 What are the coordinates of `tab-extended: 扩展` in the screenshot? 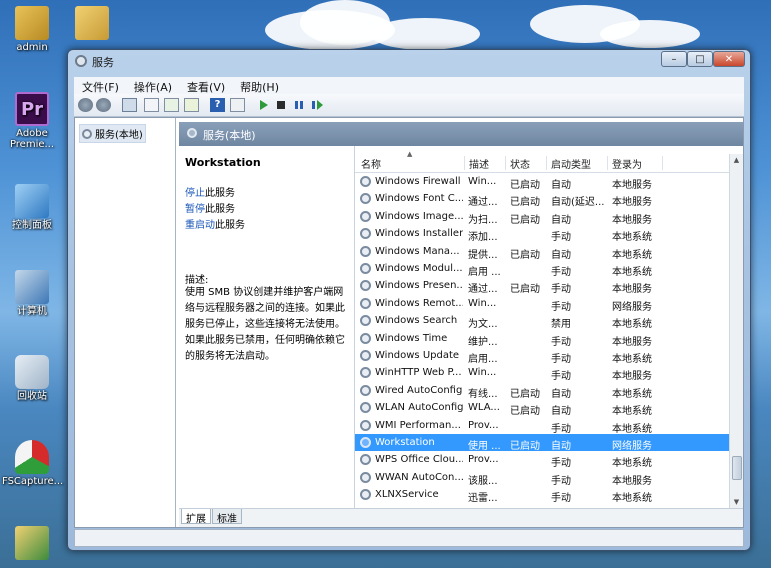 It's located at (196, 517).